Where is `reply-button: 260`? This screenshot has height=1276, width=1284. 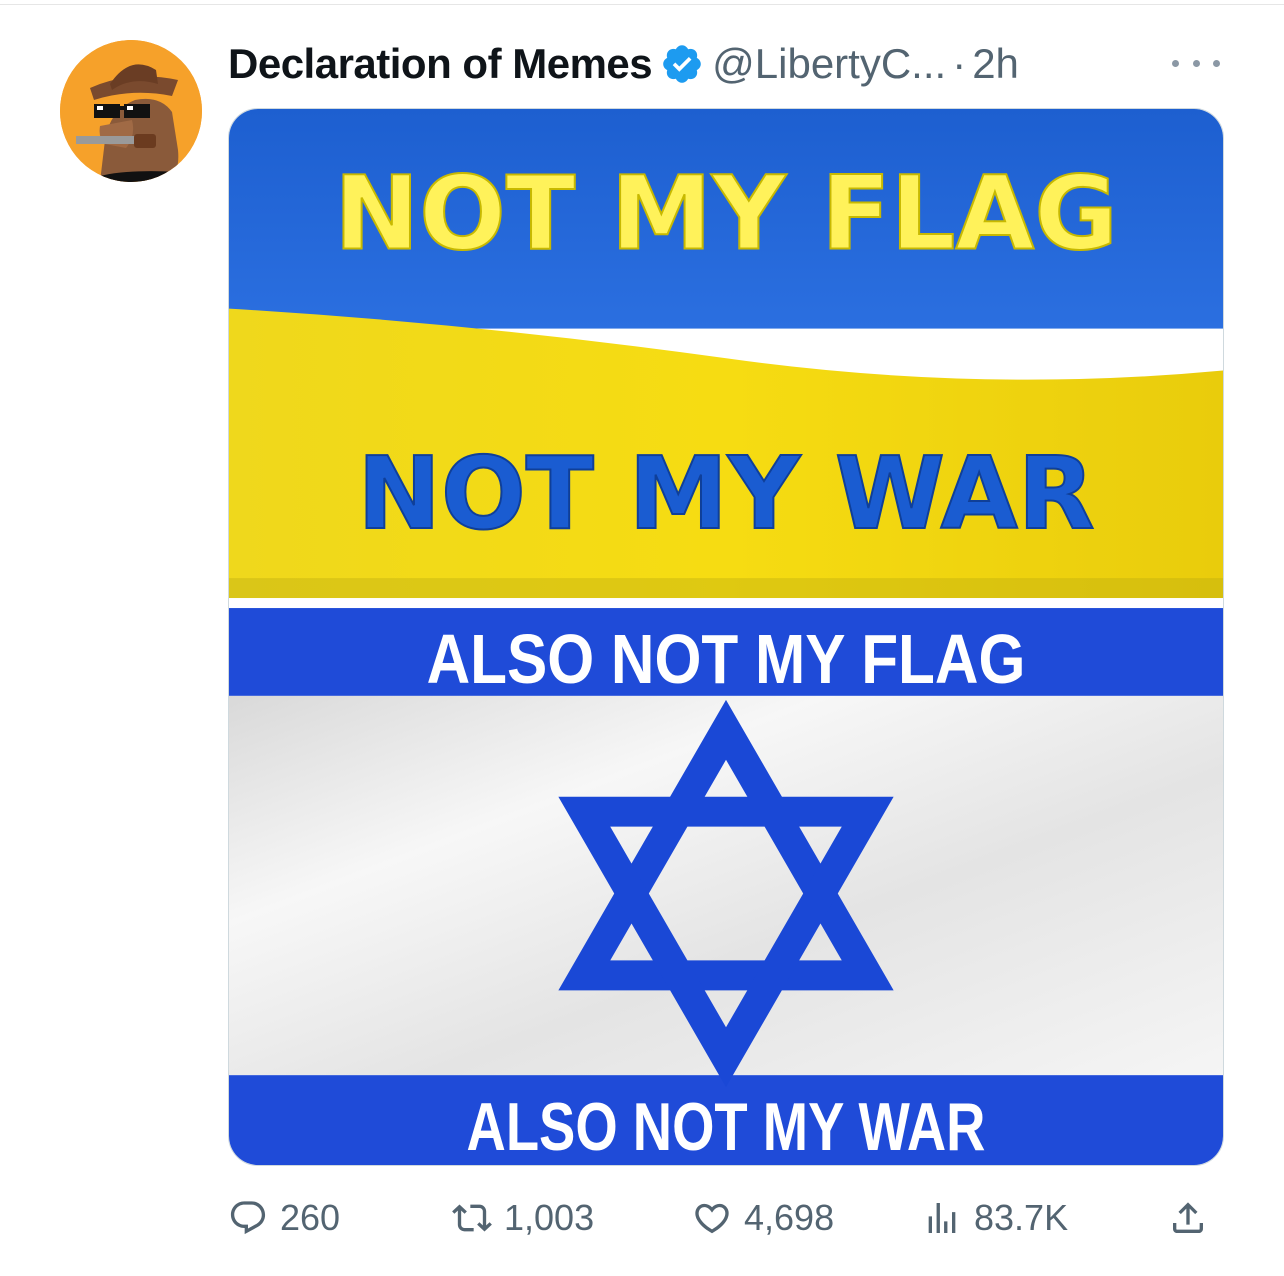 reply-button: 260 is located at coordinates (284, 1218).